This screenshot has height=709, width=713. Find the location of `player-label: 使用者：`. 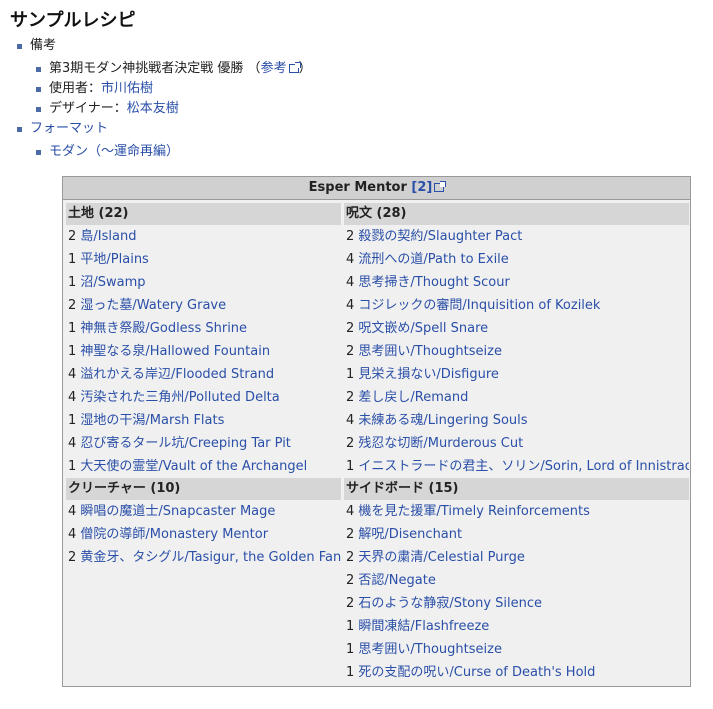

player-label: 使用者： is located at coordinates (75, 88).